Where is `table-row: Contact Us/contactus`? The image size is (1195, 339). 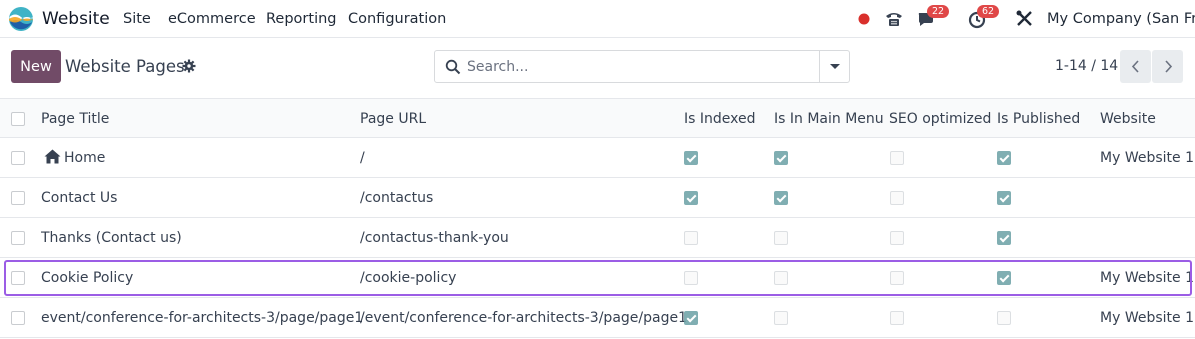 table-row: Contact Us/contactus is located at coordinates (597, 198).